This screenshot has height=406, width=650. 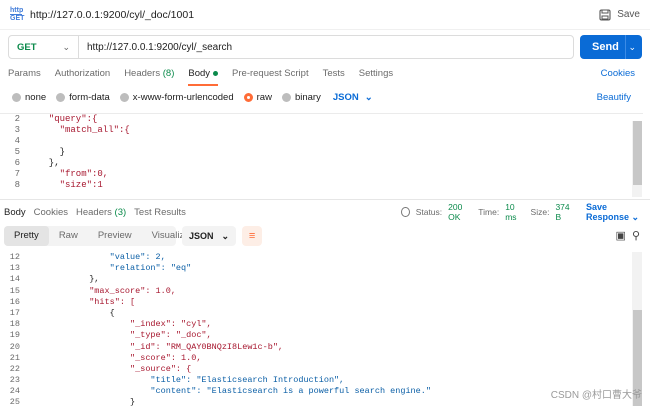 I want to click on code-line: 12 "value": 2,, so click(x=87, y=257).